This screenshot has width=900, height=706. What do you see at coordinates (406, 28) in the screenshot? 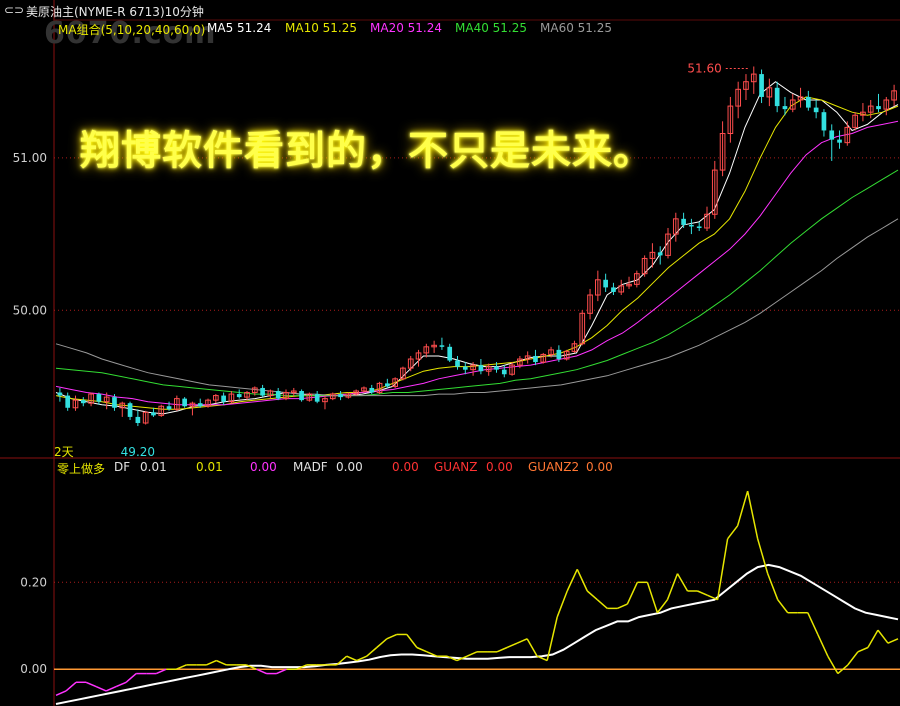
I see `ma20-label: MA20 51.24` at bounding box center [406, 28].